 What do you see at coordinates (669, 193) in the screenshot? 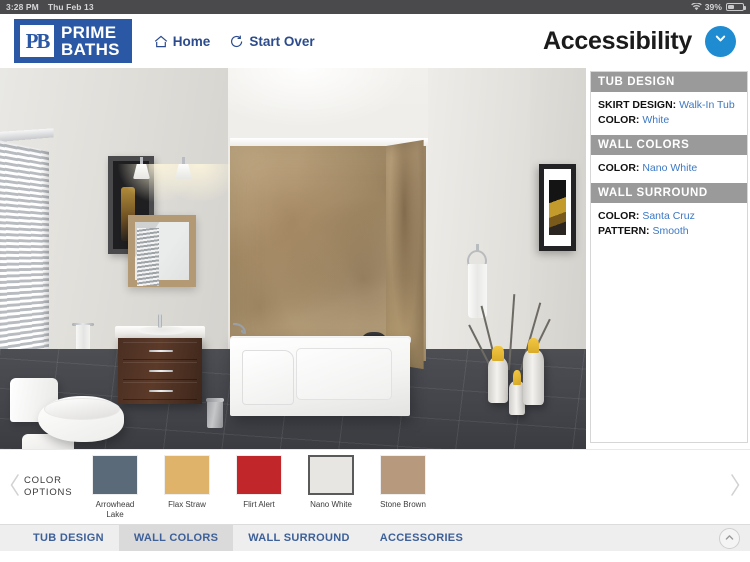
I see `section-heading-wall-surround: WALL SURROUND` at bounding box center [669, 193].